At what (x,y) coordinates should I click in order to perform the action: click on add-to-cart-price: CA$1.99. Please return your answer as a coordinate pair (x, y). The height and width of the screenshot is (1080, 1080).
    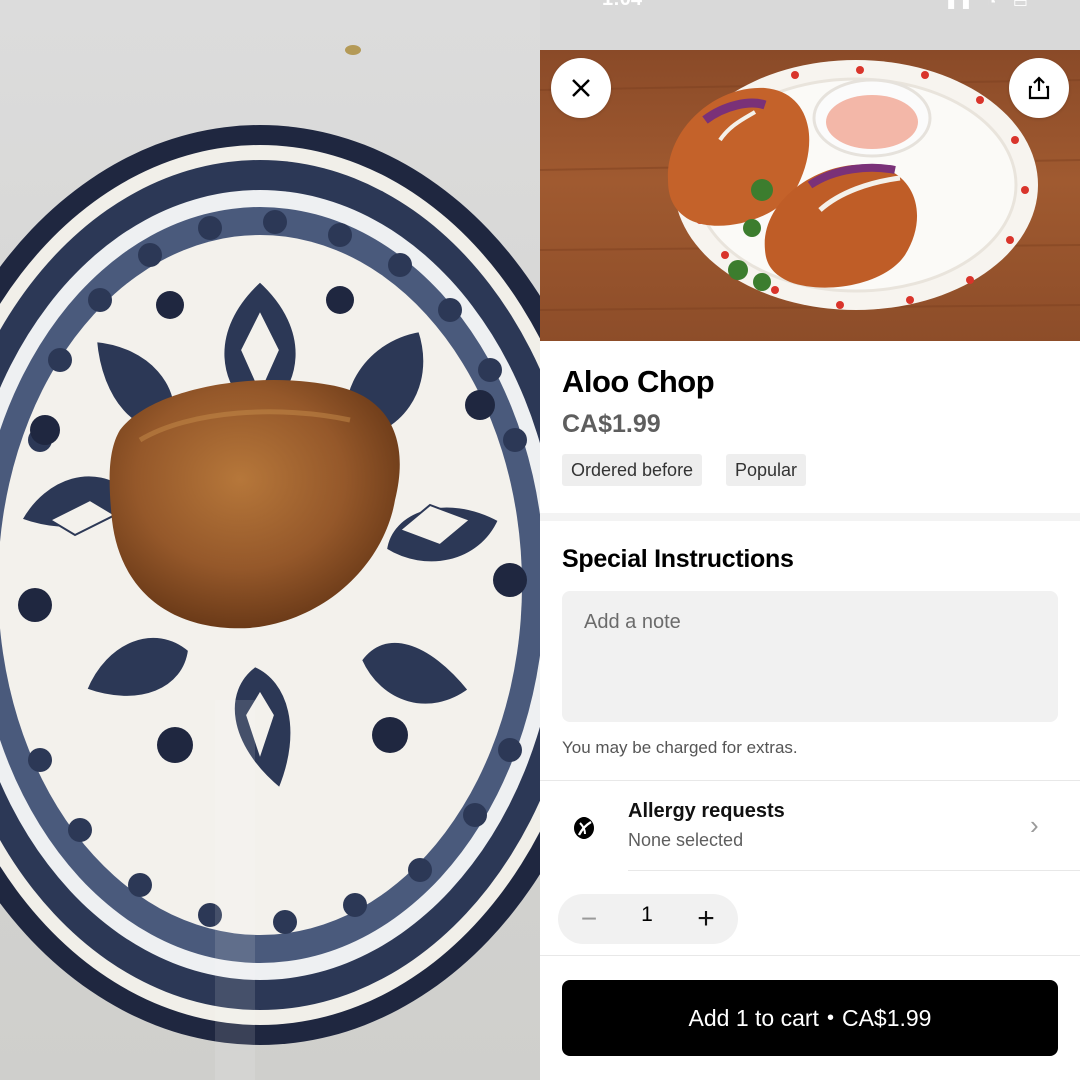
    Looking at the image, I should click on (886, 1017).